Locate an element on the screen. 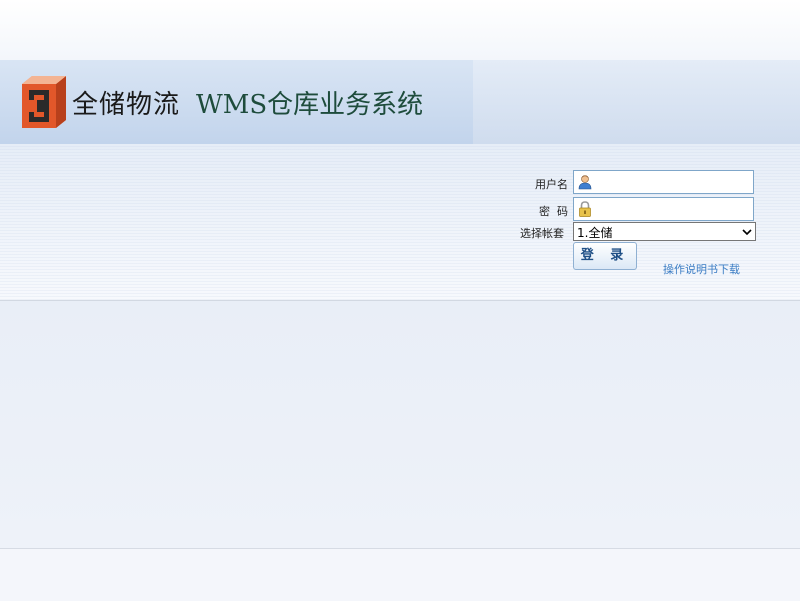 This screenshot has width=800, height=601. user-icon is located at coordinates (585, 182).